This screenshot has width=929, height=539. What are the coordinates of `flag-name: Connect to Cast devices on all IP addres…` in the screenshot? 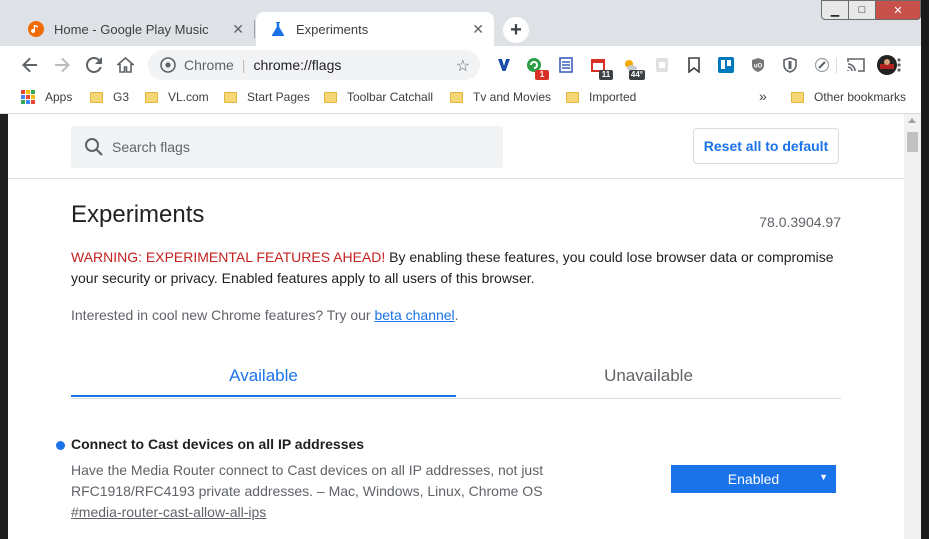 It's located at (218, 444).